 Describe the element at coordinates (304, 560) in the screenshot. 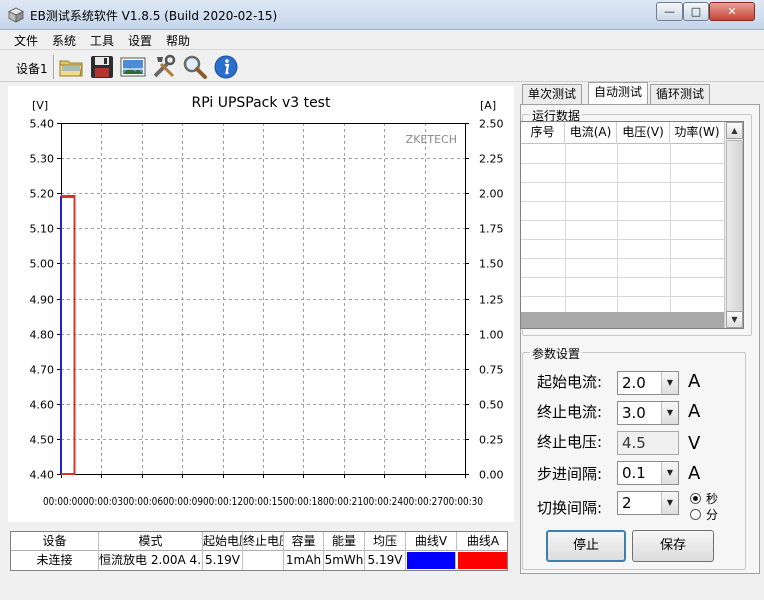

I see `cell-capacity: 1mAh` at that location.